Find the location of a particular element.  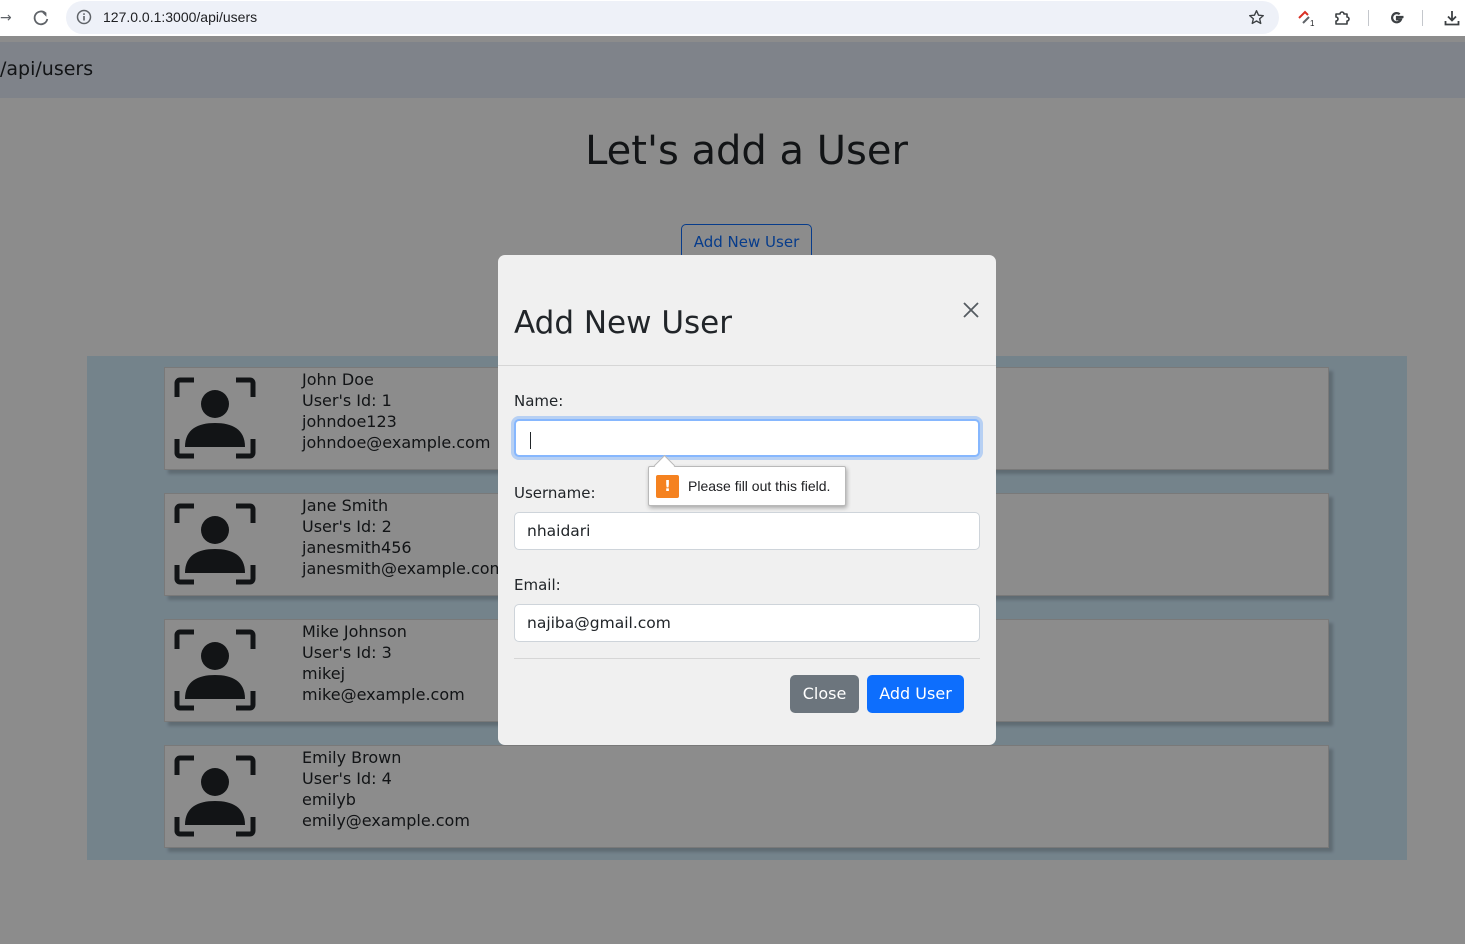

warning-icon: ! is located at coordinates (667, 486).